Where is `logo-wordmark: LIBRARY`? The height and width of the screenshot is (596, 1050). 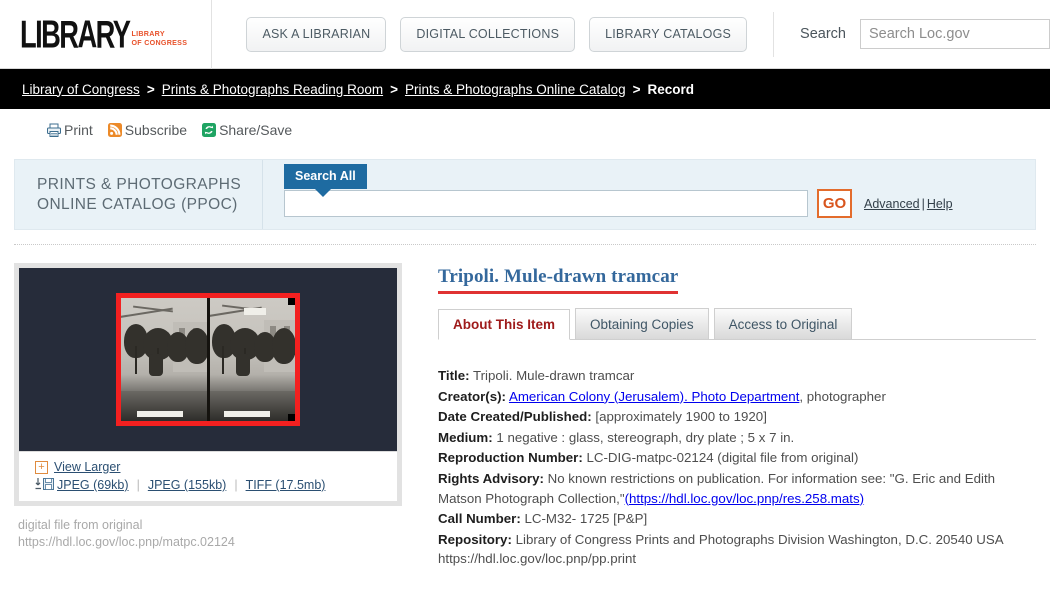 logo-wordmark: LIBRARY is located at coordinates (75, 34).